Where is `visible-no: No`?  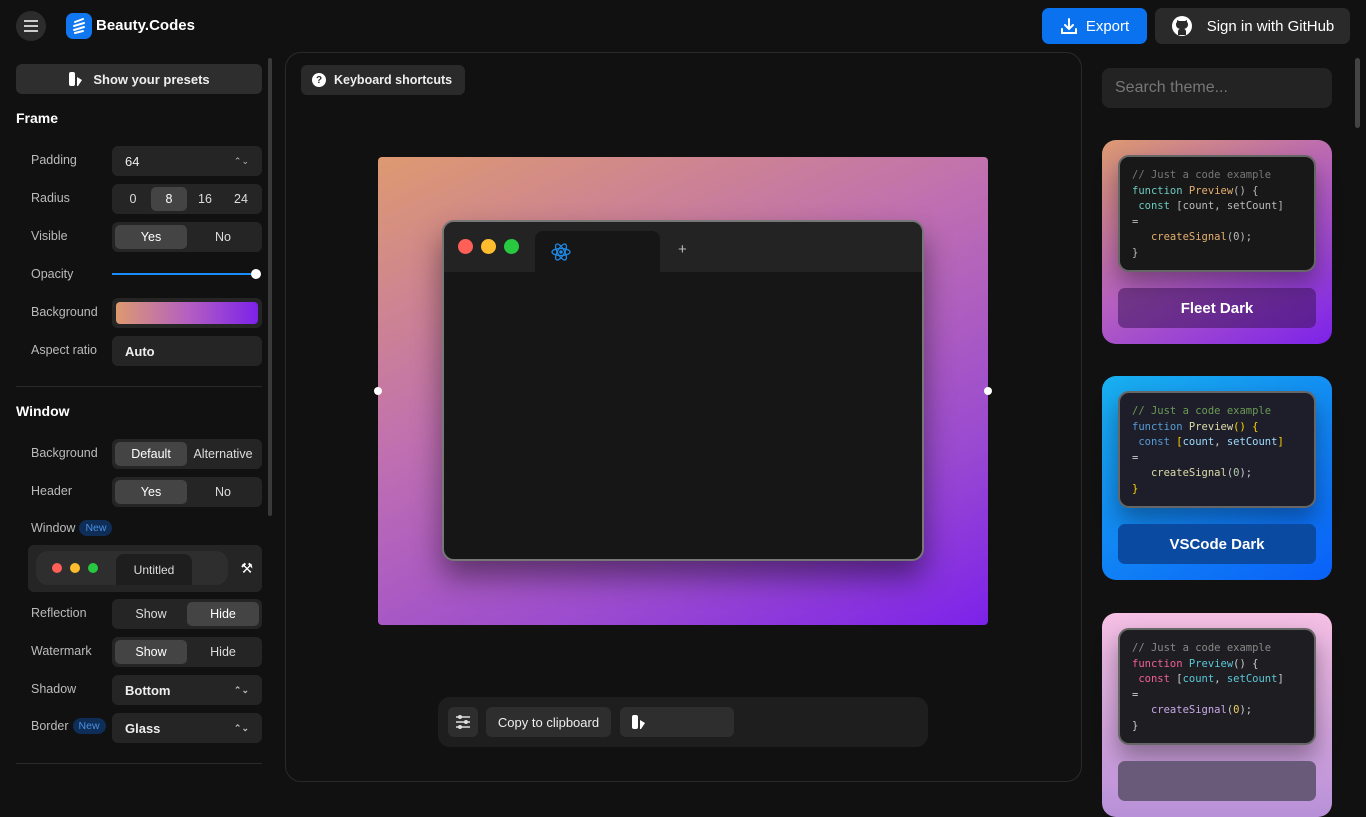 visible-no: No is located at coordinates (223, 237).